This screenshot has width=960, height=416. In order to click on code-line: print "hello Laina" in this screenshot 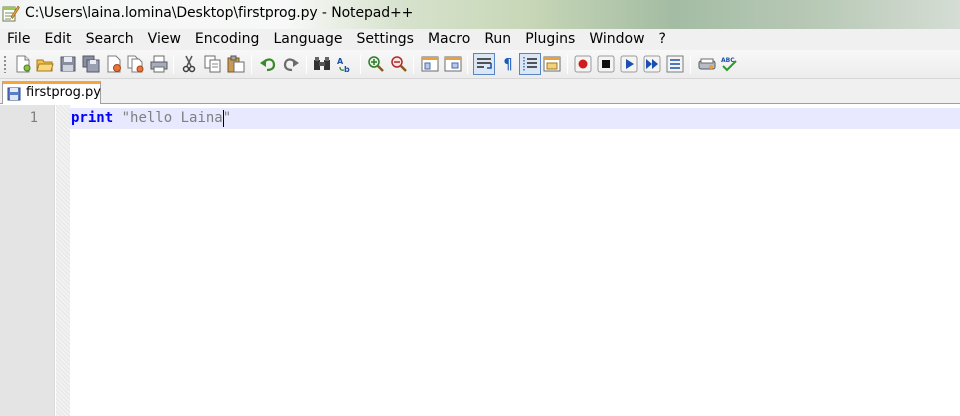, I will do `click(151, 118)`.